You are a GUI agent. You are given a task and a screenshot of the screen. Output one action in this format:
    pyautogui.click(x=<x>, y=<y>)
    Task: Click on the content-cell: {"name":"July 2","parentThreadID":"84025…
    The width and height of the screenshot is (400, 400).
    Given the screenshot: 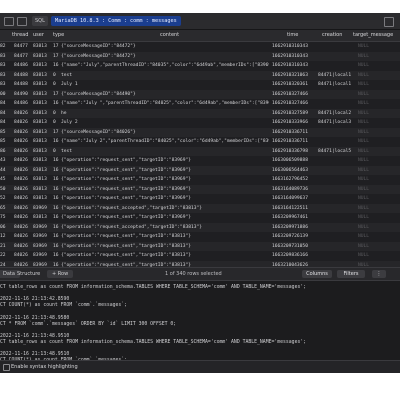 What is the action you would take?
    pyautogui.click(x=165, y=142)
    